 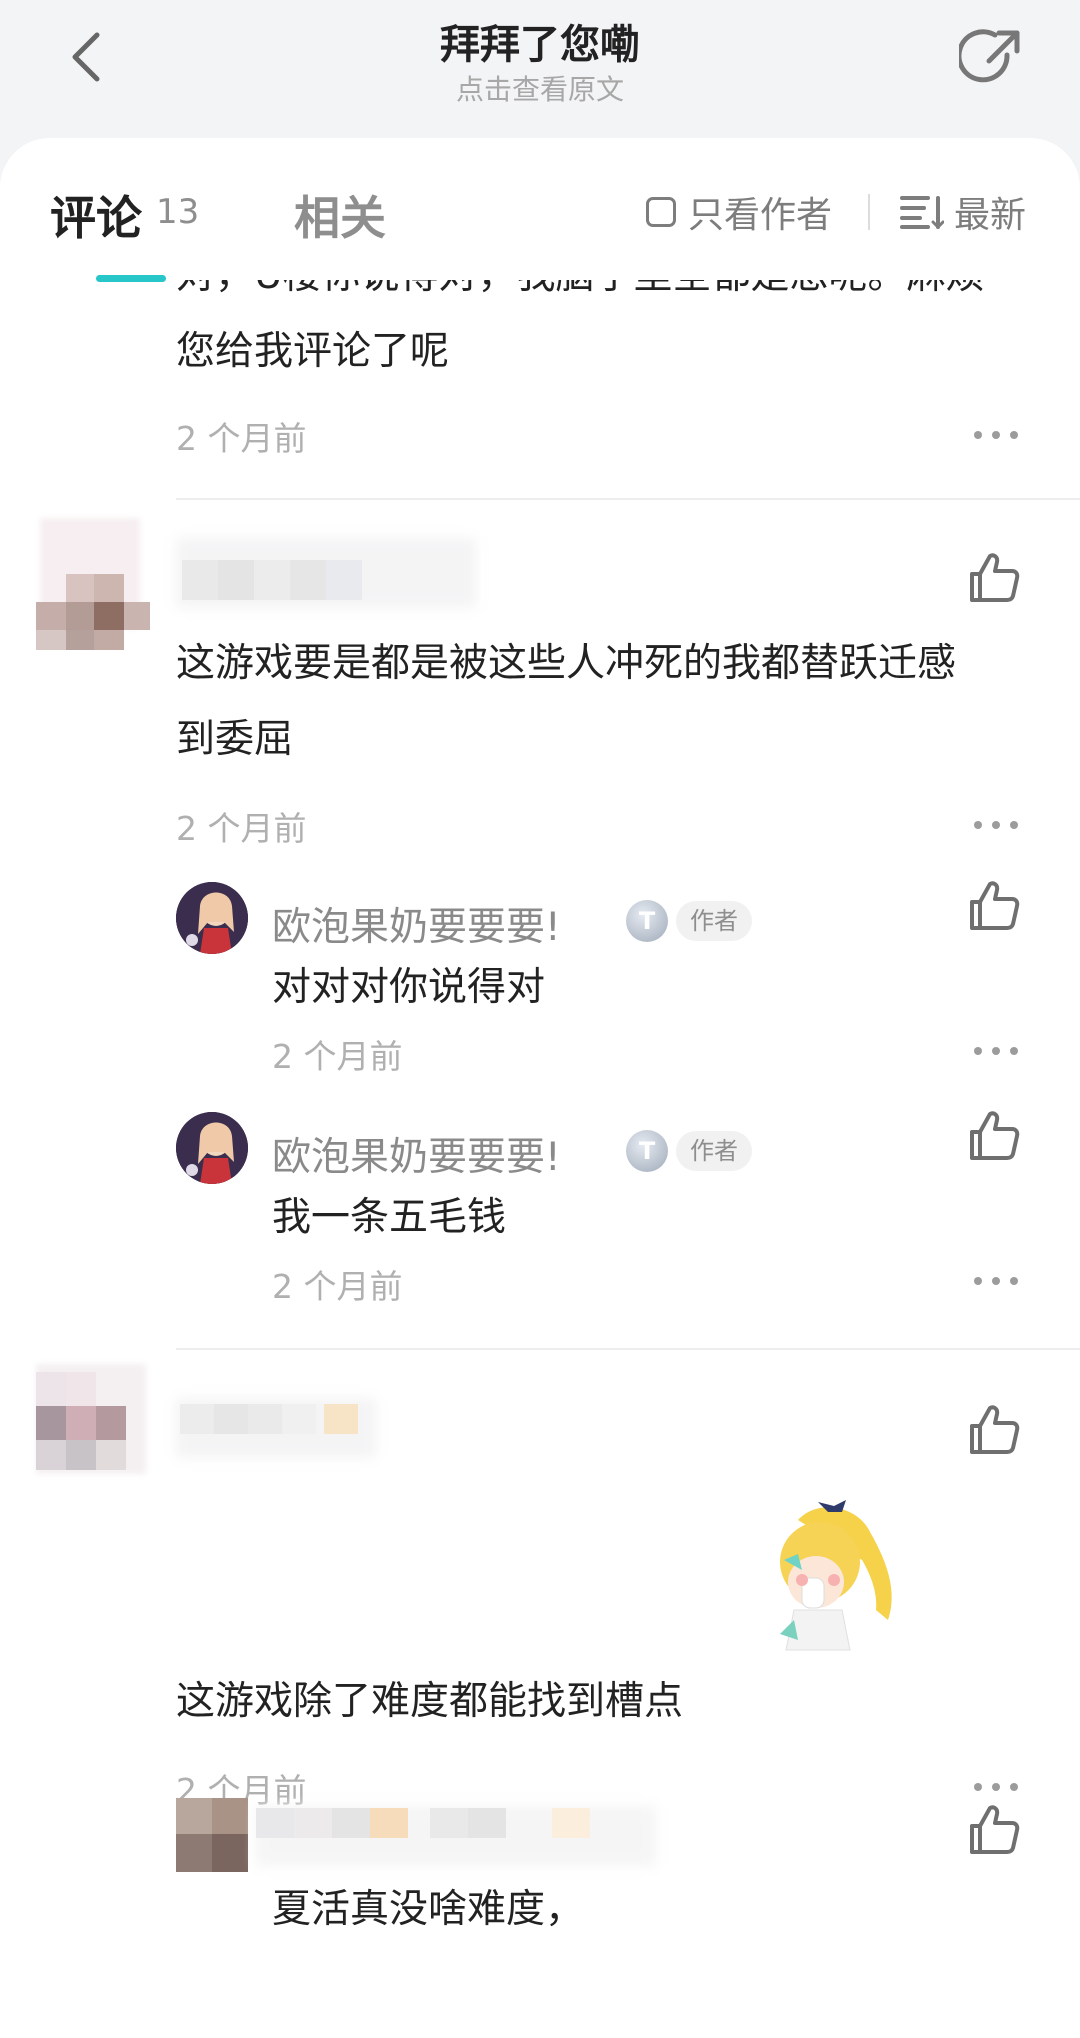 I want to click on share-button, so click(x=992, y=58).